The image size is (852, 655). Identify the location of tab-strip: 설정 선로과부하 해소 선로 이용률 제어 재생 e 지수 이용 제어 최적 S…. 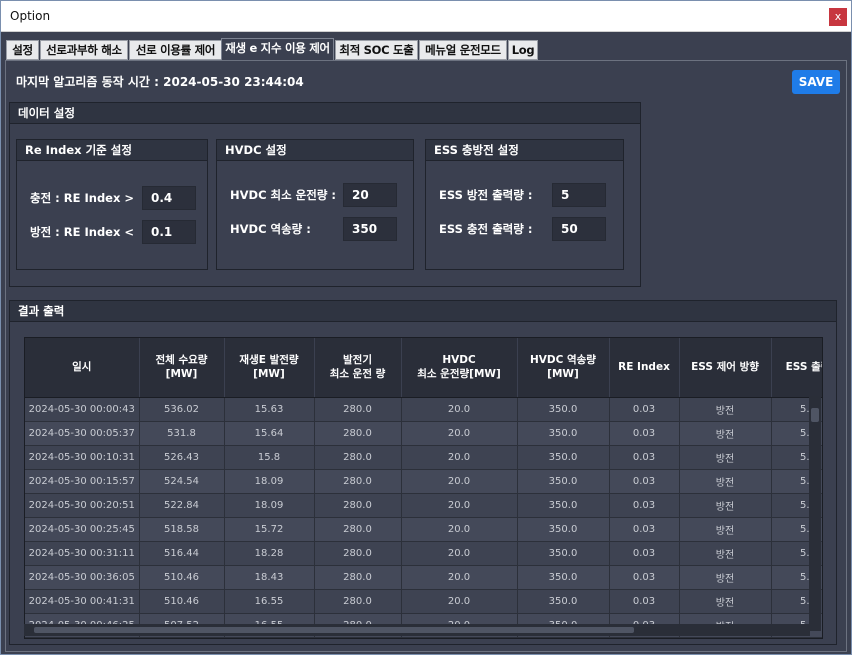
(426, 49).